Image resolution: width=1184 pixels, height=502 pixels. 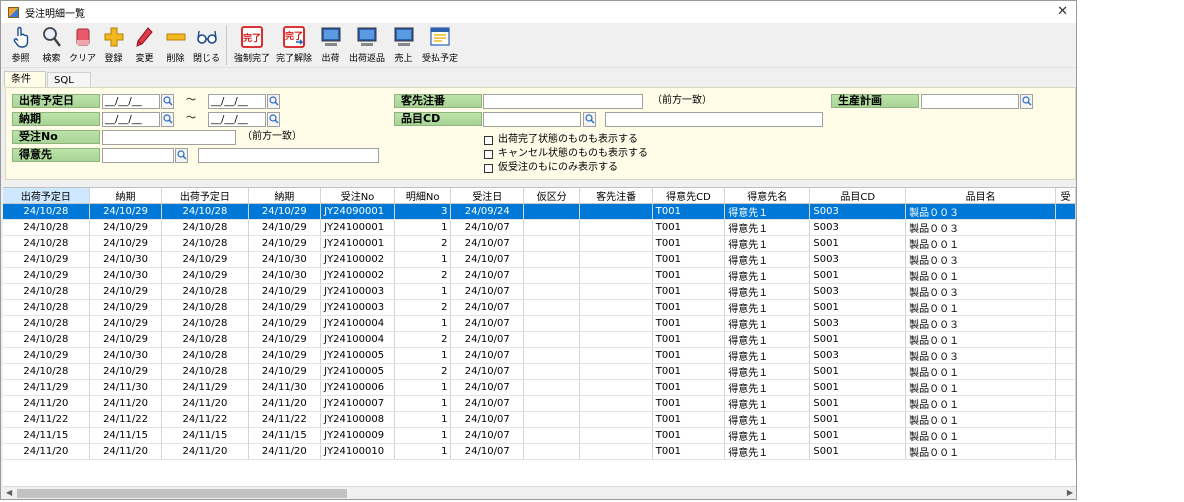 I want to click on table-cell: 24/10/30, so click(x=285, y=275).